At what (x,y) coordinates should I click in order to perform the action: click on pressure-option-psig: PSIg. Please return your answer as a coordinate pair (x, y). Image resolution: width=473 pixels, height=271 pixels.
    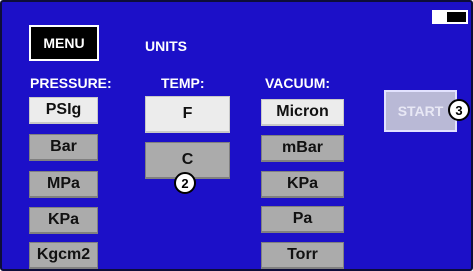
    Looking at the image, I should click on (63, 110).